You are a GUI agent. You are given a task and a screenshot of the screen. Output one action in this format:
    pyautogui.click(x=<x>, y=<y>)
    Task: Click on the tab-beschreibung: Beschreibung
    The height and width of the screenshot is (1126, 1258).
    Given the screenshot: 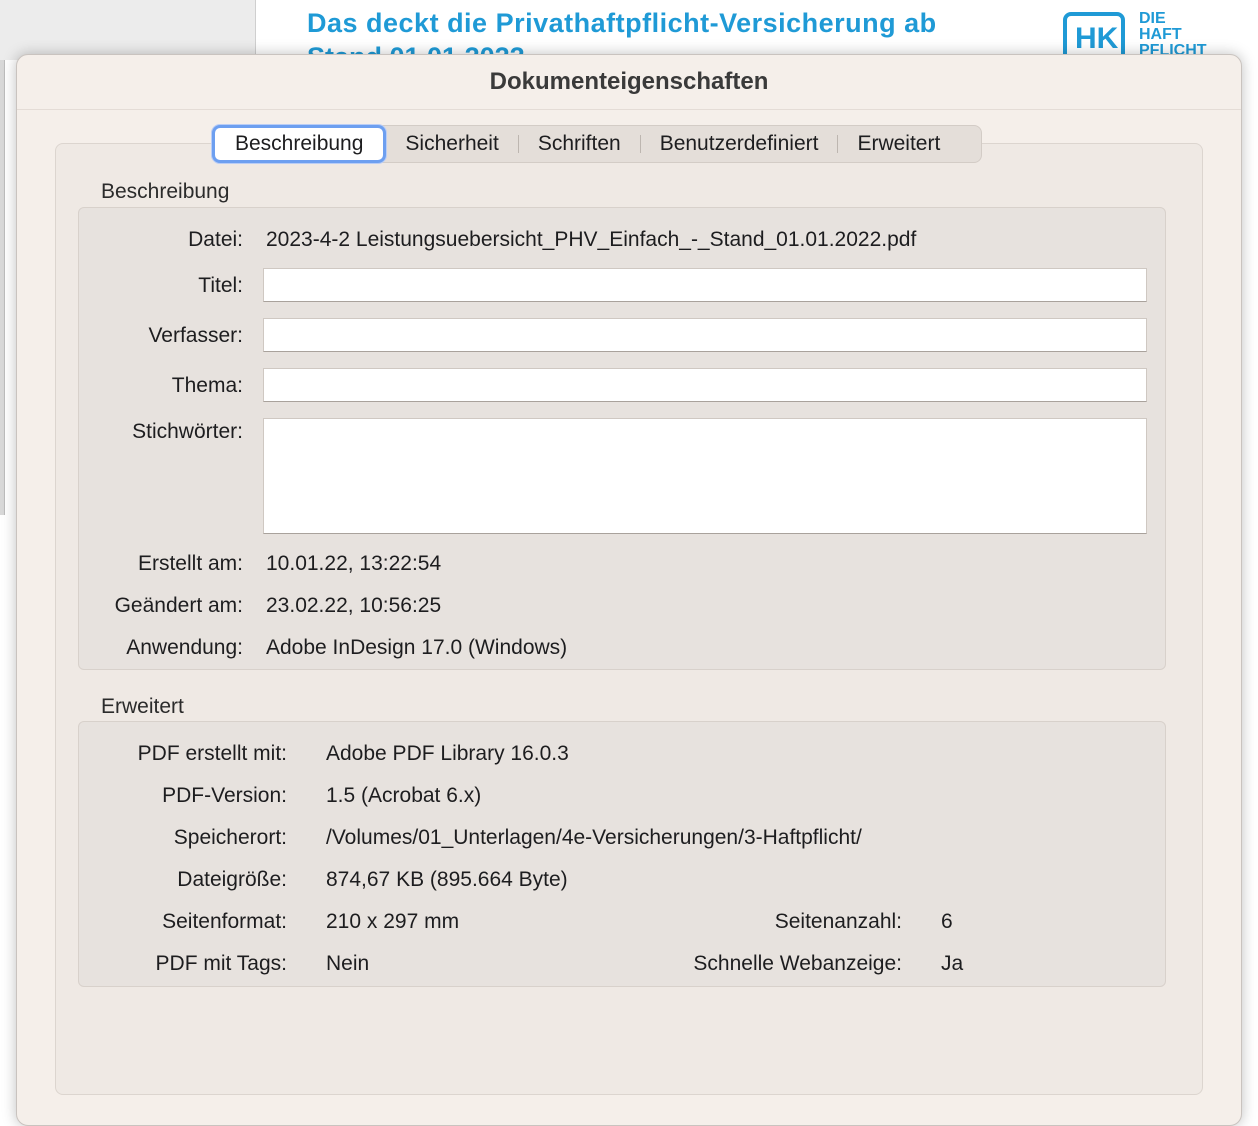 What is the action you would take?
    pyautogui.click(x=299, y=144)
    